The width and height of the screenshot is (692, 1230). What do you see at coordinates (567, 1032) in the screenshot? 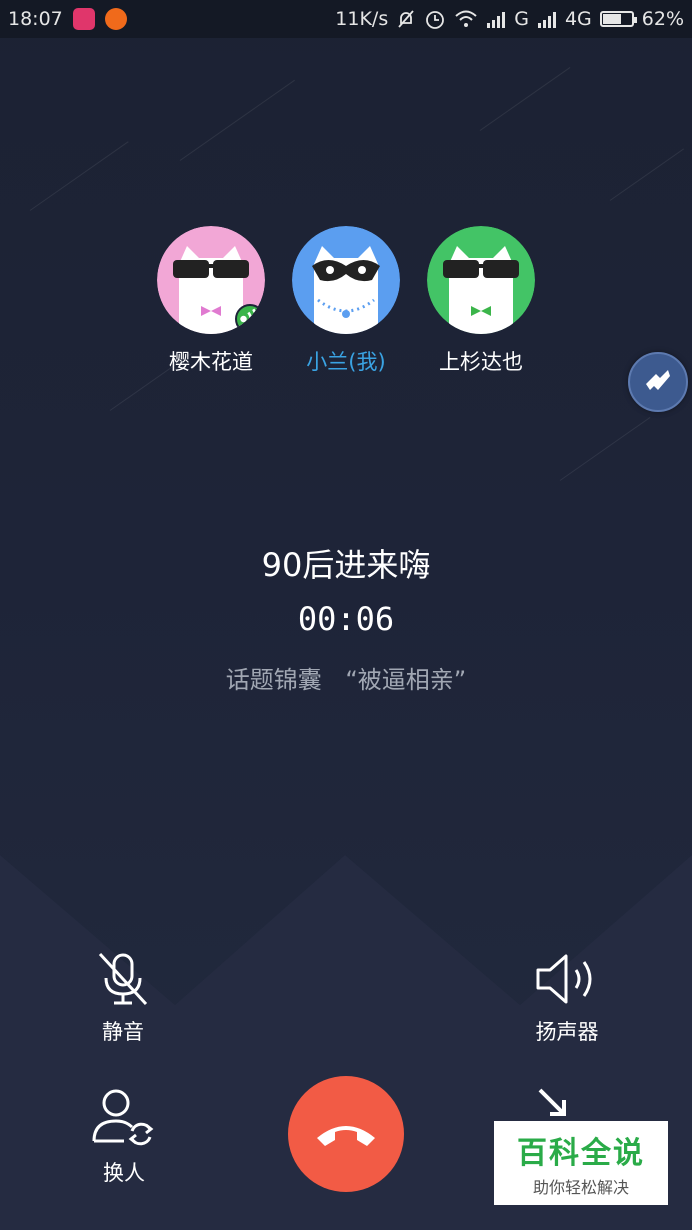
I see `speaker-label: 扬声器` at bounding box center [567, 1032].